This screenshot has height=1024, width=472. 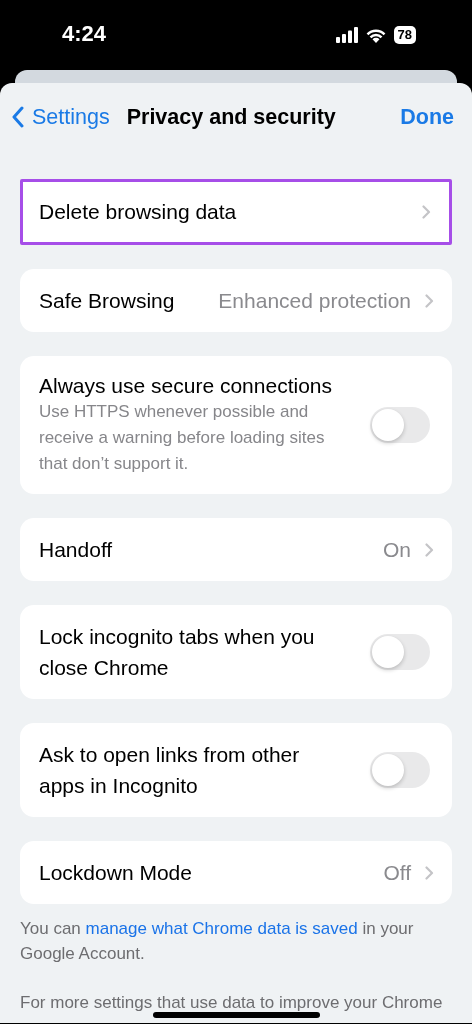 I want to click on clock: 4:24, so click(x=84, y=34).